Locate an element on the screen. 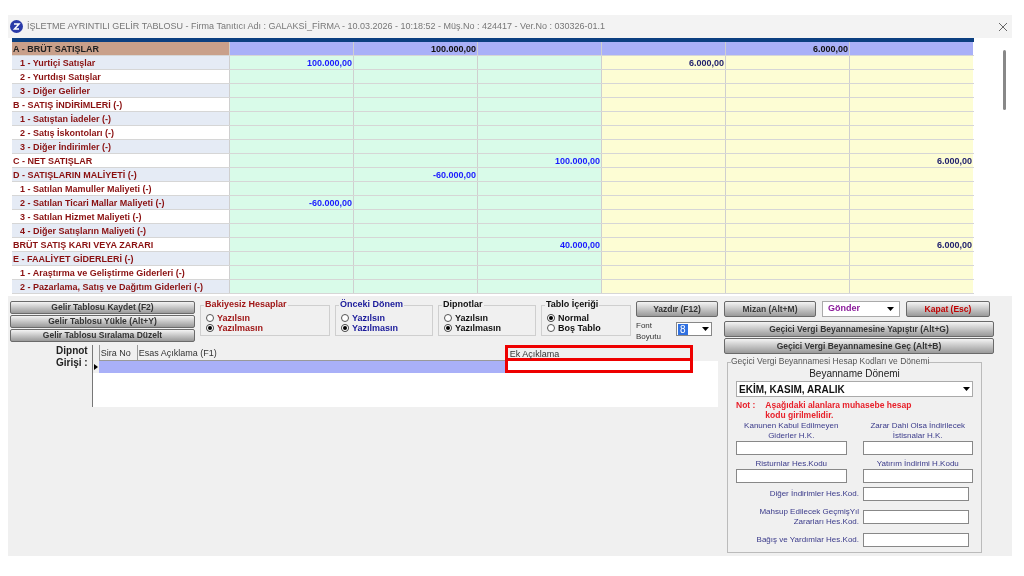 This screenshot has height=576, width=1024. table-action-button: Gelir Tablosu Yükle (Alt+Y) is located at coordinates (102, 321).